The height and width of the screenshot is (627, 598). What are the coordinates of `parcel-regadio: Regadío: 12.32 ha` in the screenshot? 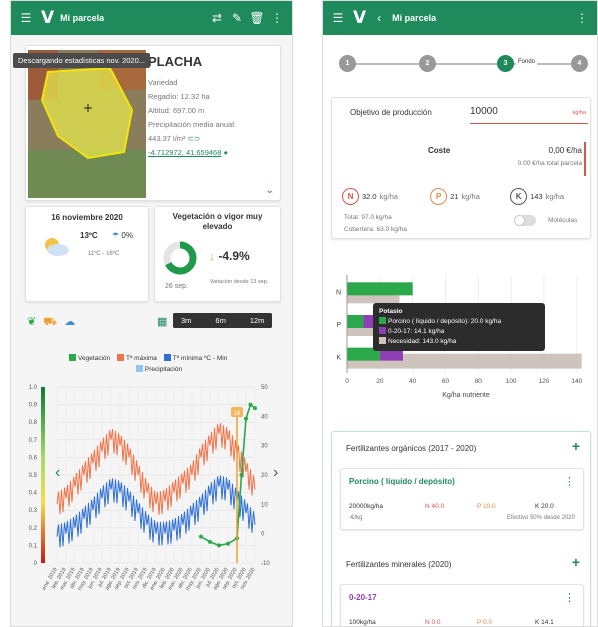 It's located at (179, 96).